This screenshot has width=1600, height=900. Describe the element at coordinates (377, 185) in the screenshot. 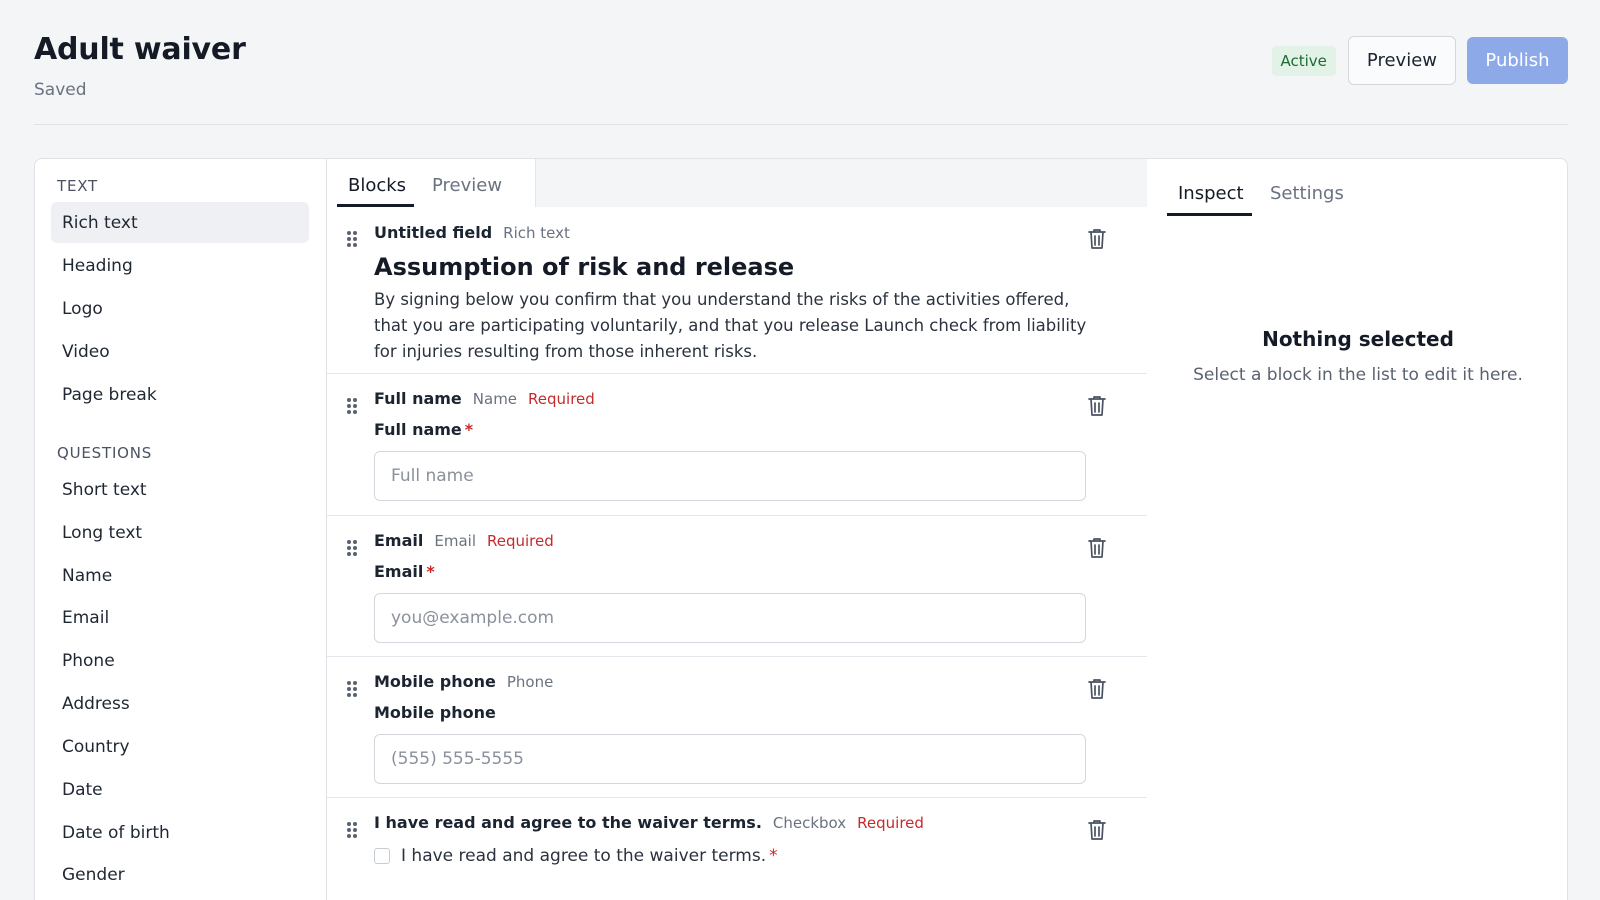

I see `tab-blocks: Blocks` at that location.